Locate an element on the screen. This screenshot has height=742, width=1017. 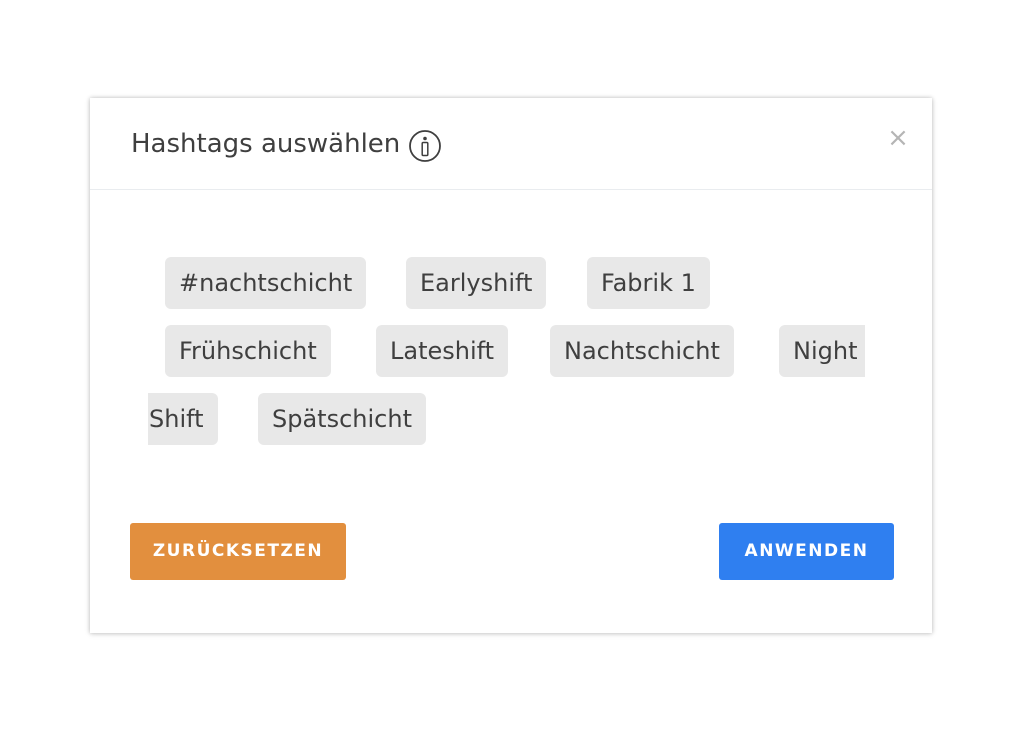
dialog-header: Hashtags auswählen × is located at coordinates (511, 144).